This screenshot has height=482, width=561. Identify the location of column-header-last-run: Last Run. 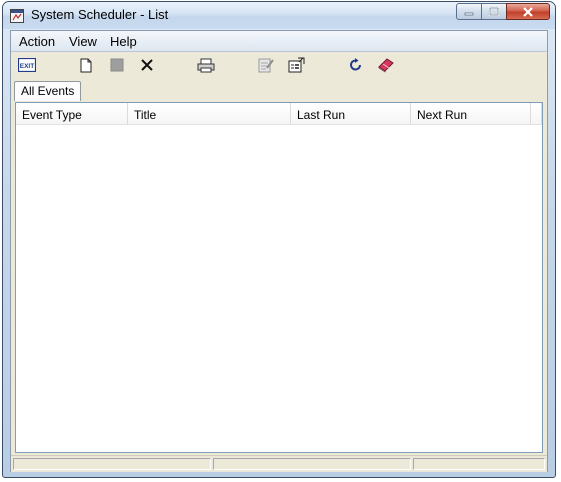
(351, 114).